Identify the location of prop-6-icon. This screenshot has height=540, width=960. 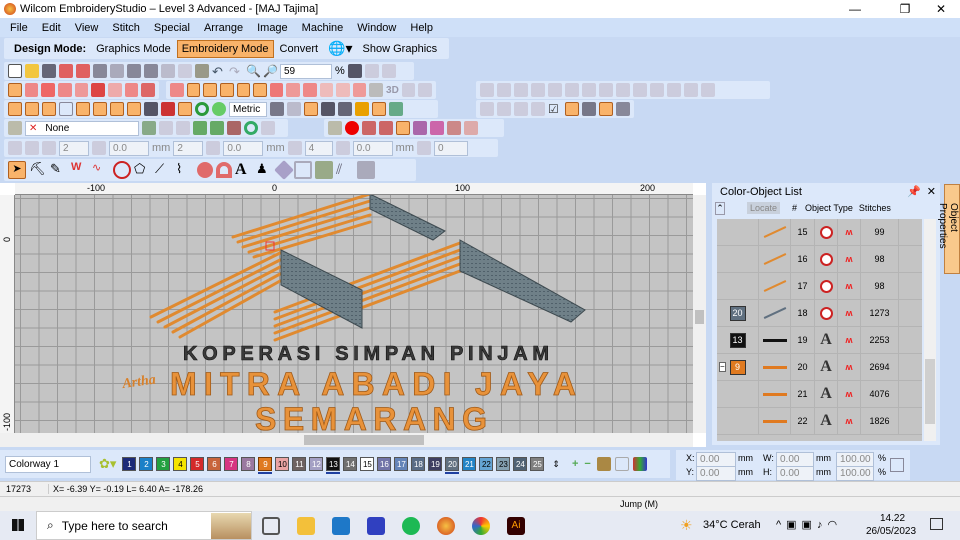
(294, 148).